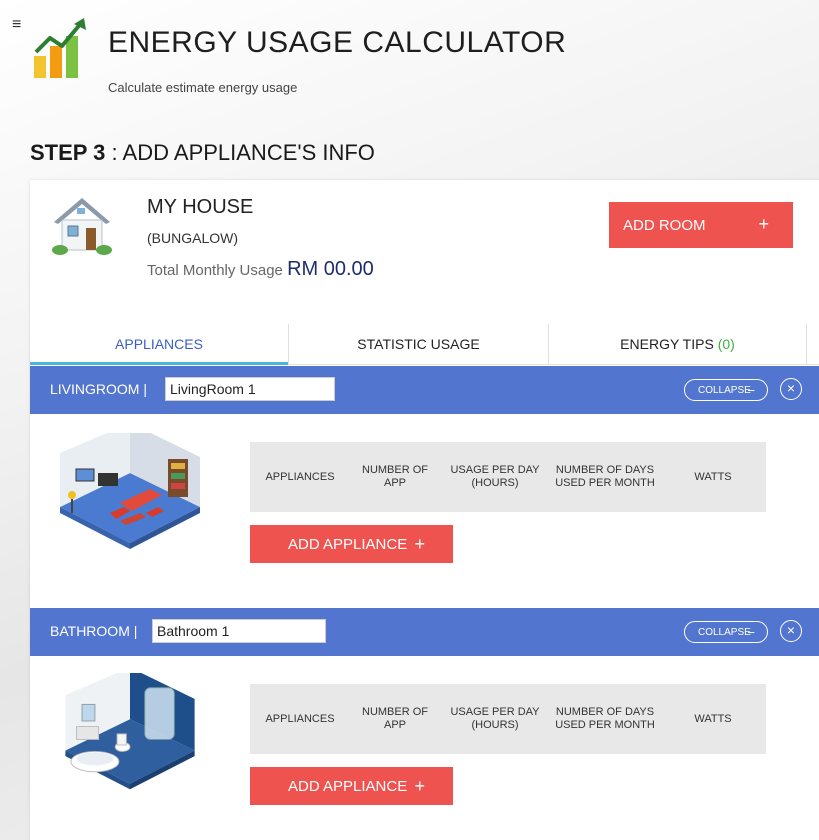  I want to click on usage-label: Total Monthly Usage, so click(217, 270).